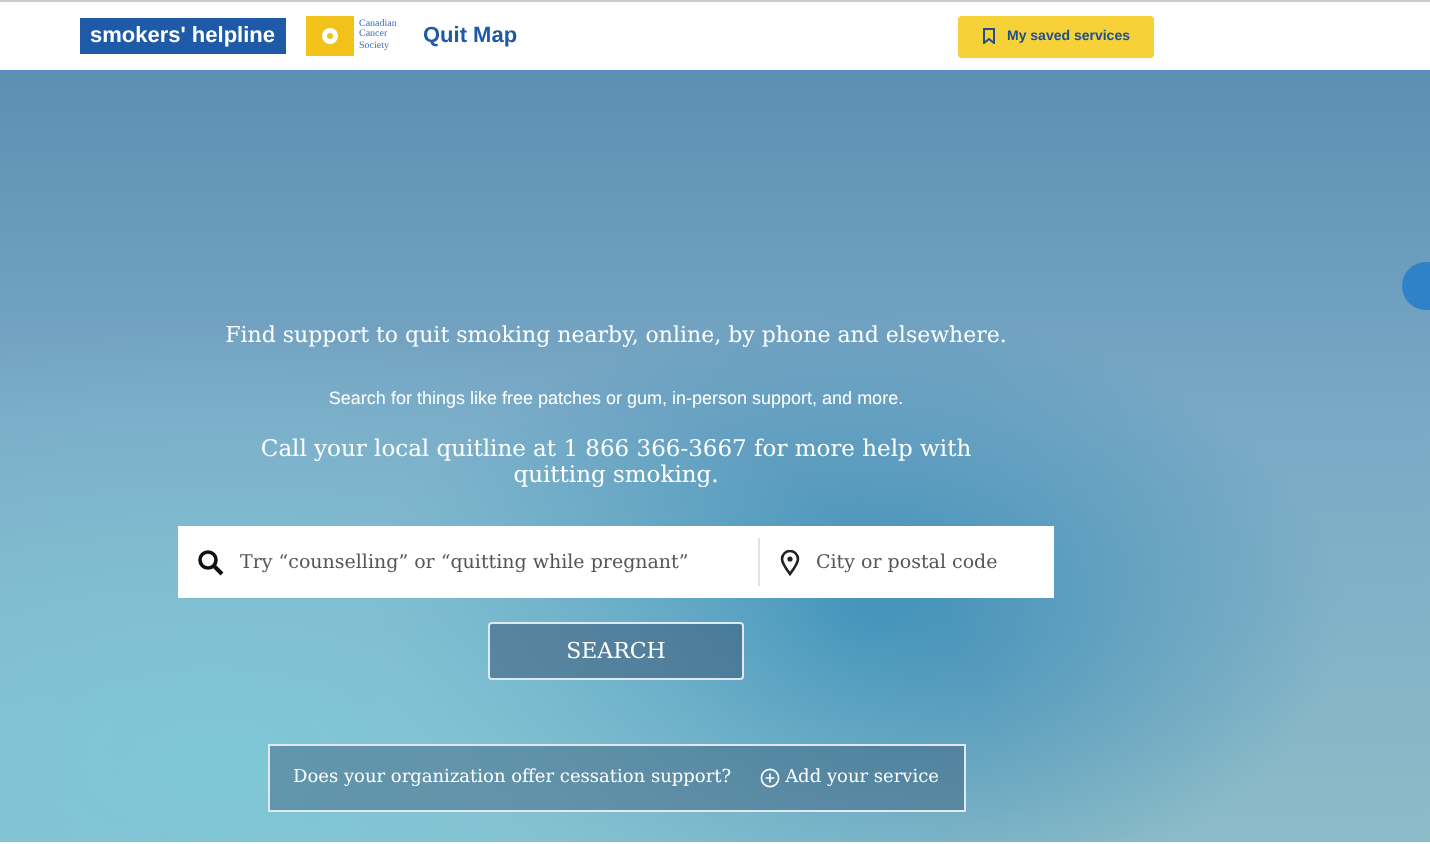 The height and width of the screenshot is (844, 1430). What do you see at coordinates (470, 36) in the screenshot?
I see `app-title: Quit Map` at bounding box center [470, 36].